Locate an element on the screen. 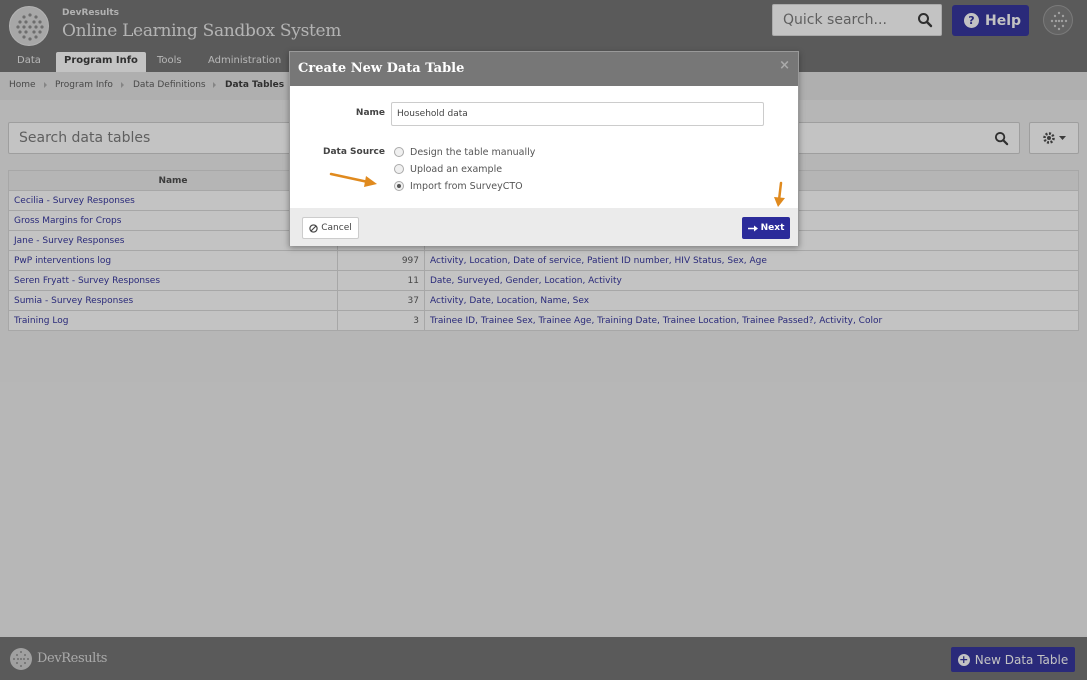  dialog-header: Create New Data Table × is located at coordinates (544, 69).